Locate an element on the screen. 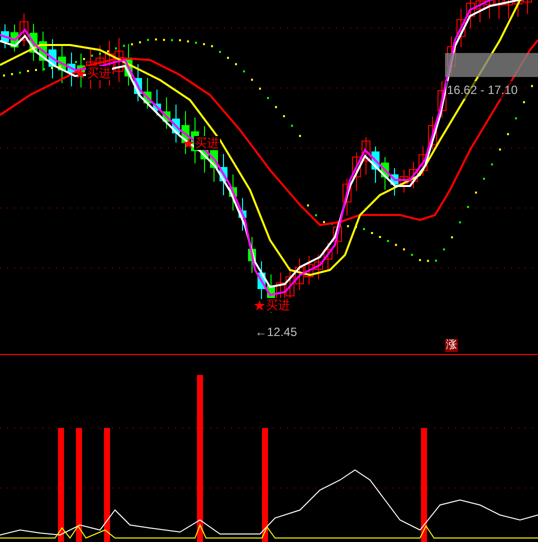 This screenshot has width=538, height=542. low-price-label: ←12.45 is located at coordinates (276, 332).